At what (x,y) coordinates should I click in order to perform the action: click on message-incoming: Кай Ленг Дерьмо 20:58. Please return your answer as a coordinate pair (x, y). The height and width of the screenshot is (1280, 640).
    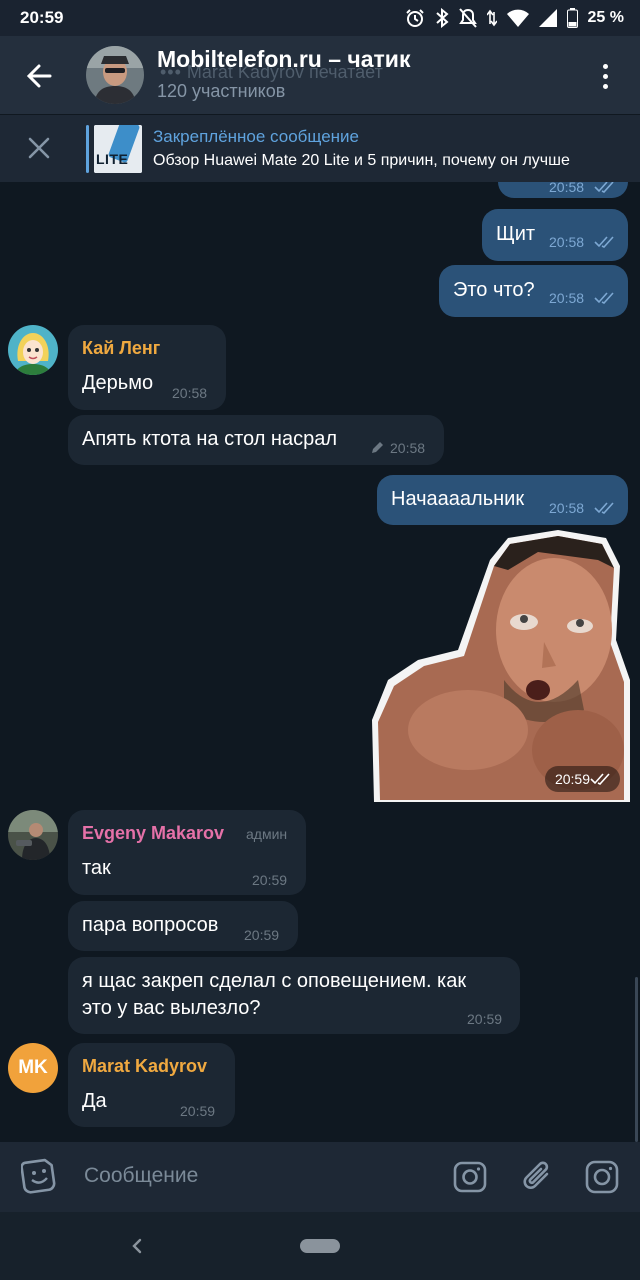
    Looking at the image, I should click on (147, 367).